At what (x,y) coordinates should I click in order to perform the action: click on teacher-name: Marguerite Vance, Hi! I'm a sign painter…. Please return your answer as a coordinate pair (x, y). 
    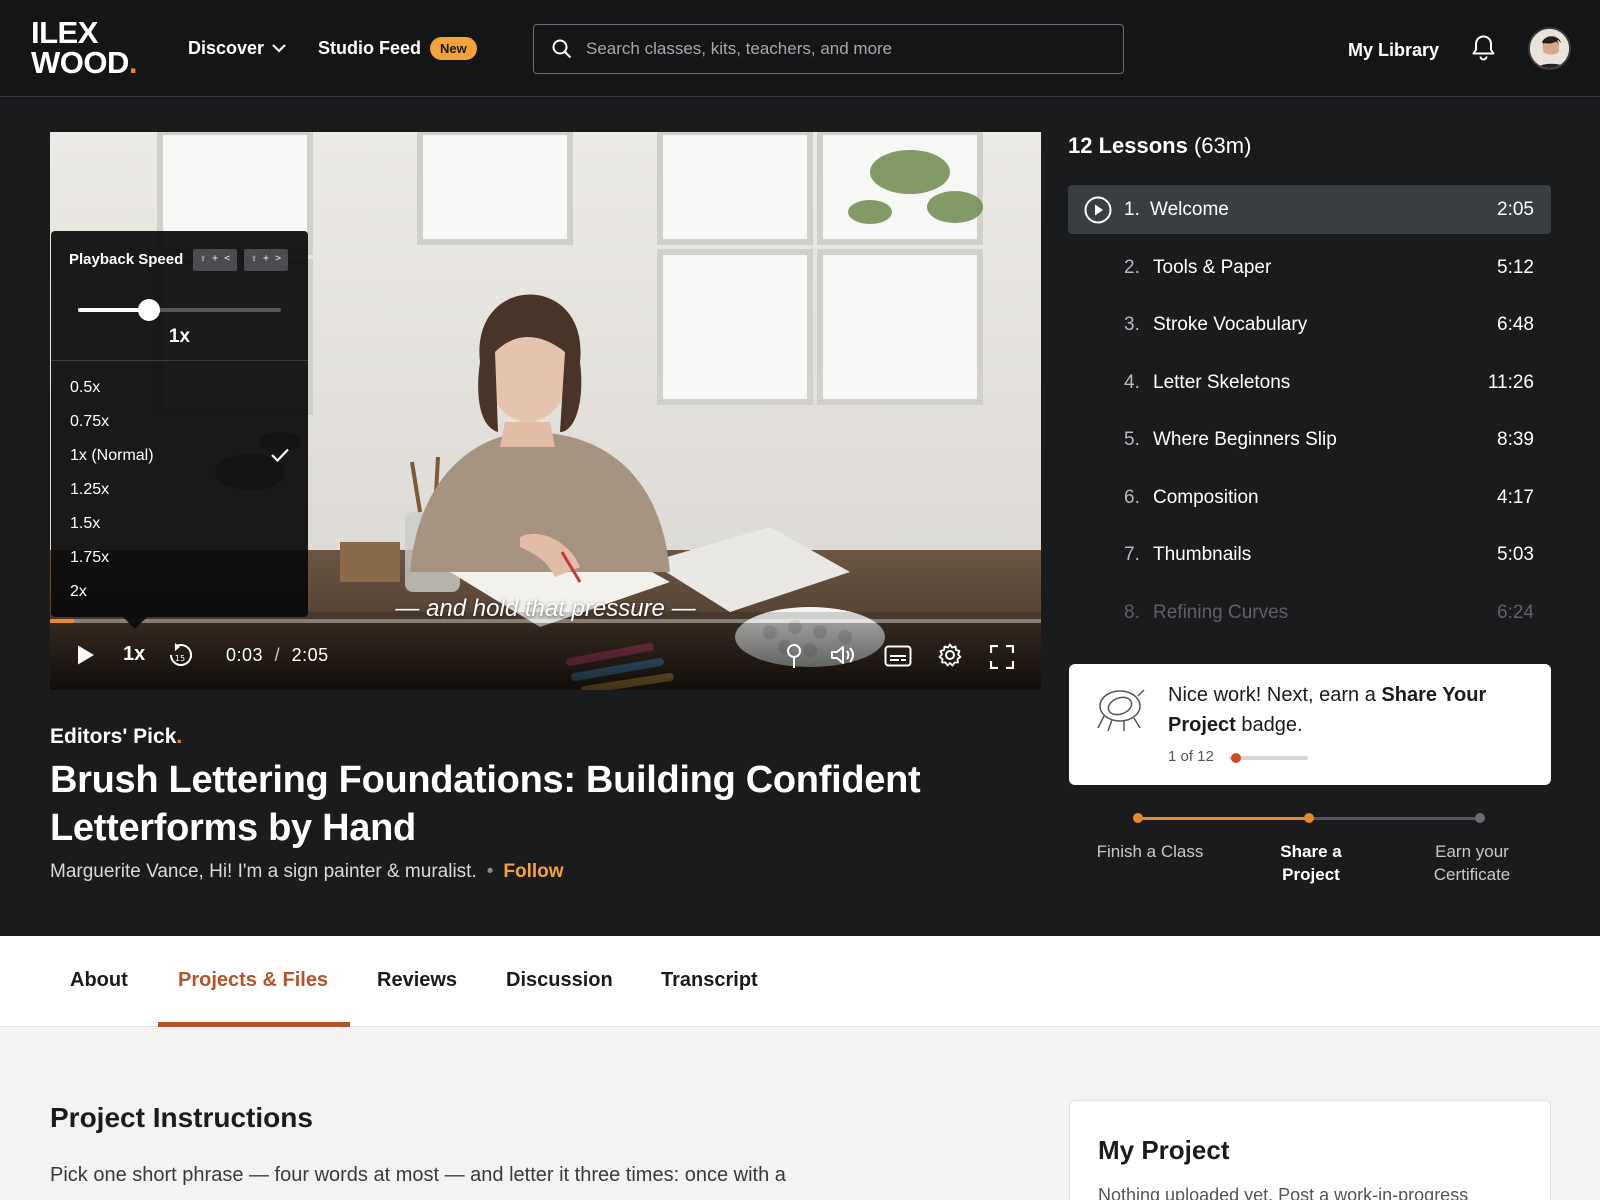
    Looking at the image, I should click on (263, 872).